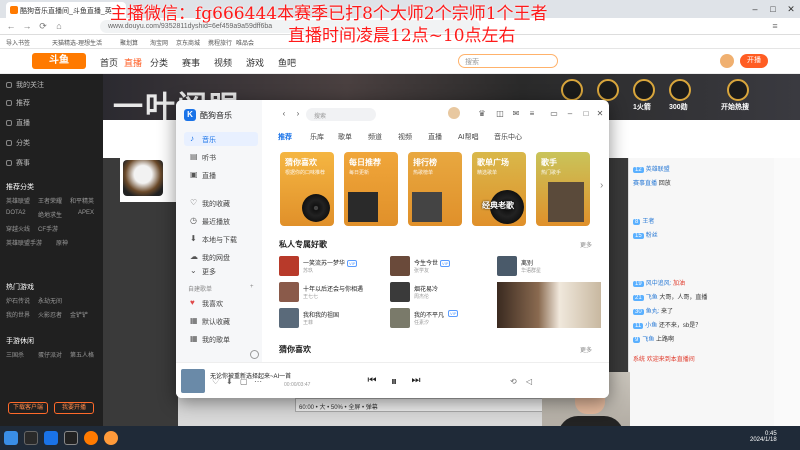  Describe the element at coordinates (59, 26) in the screenshot. I see `home-icon: ⌂` at that location.